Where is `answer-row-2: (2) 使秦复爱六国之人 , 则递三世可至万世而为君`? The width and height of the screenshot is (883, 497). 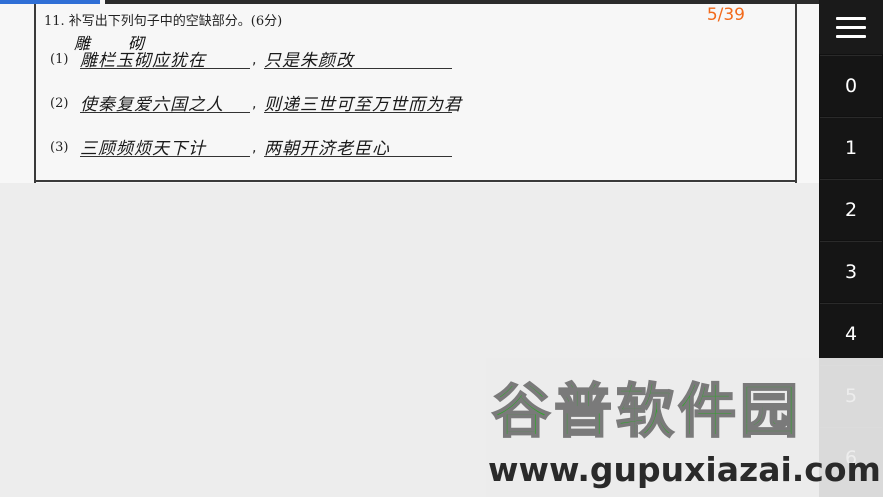
answer-row-2: (2) 使秦复爱六国之人 , 则递三世可至万世而为君 is located at coordinates (260, 102).